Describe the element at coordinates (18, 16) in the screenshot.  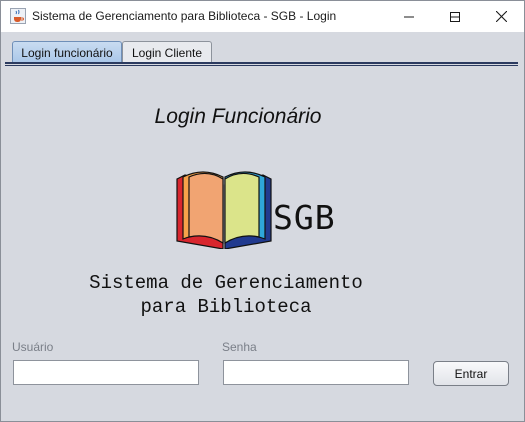
I see `java-cup-icon` at that location.